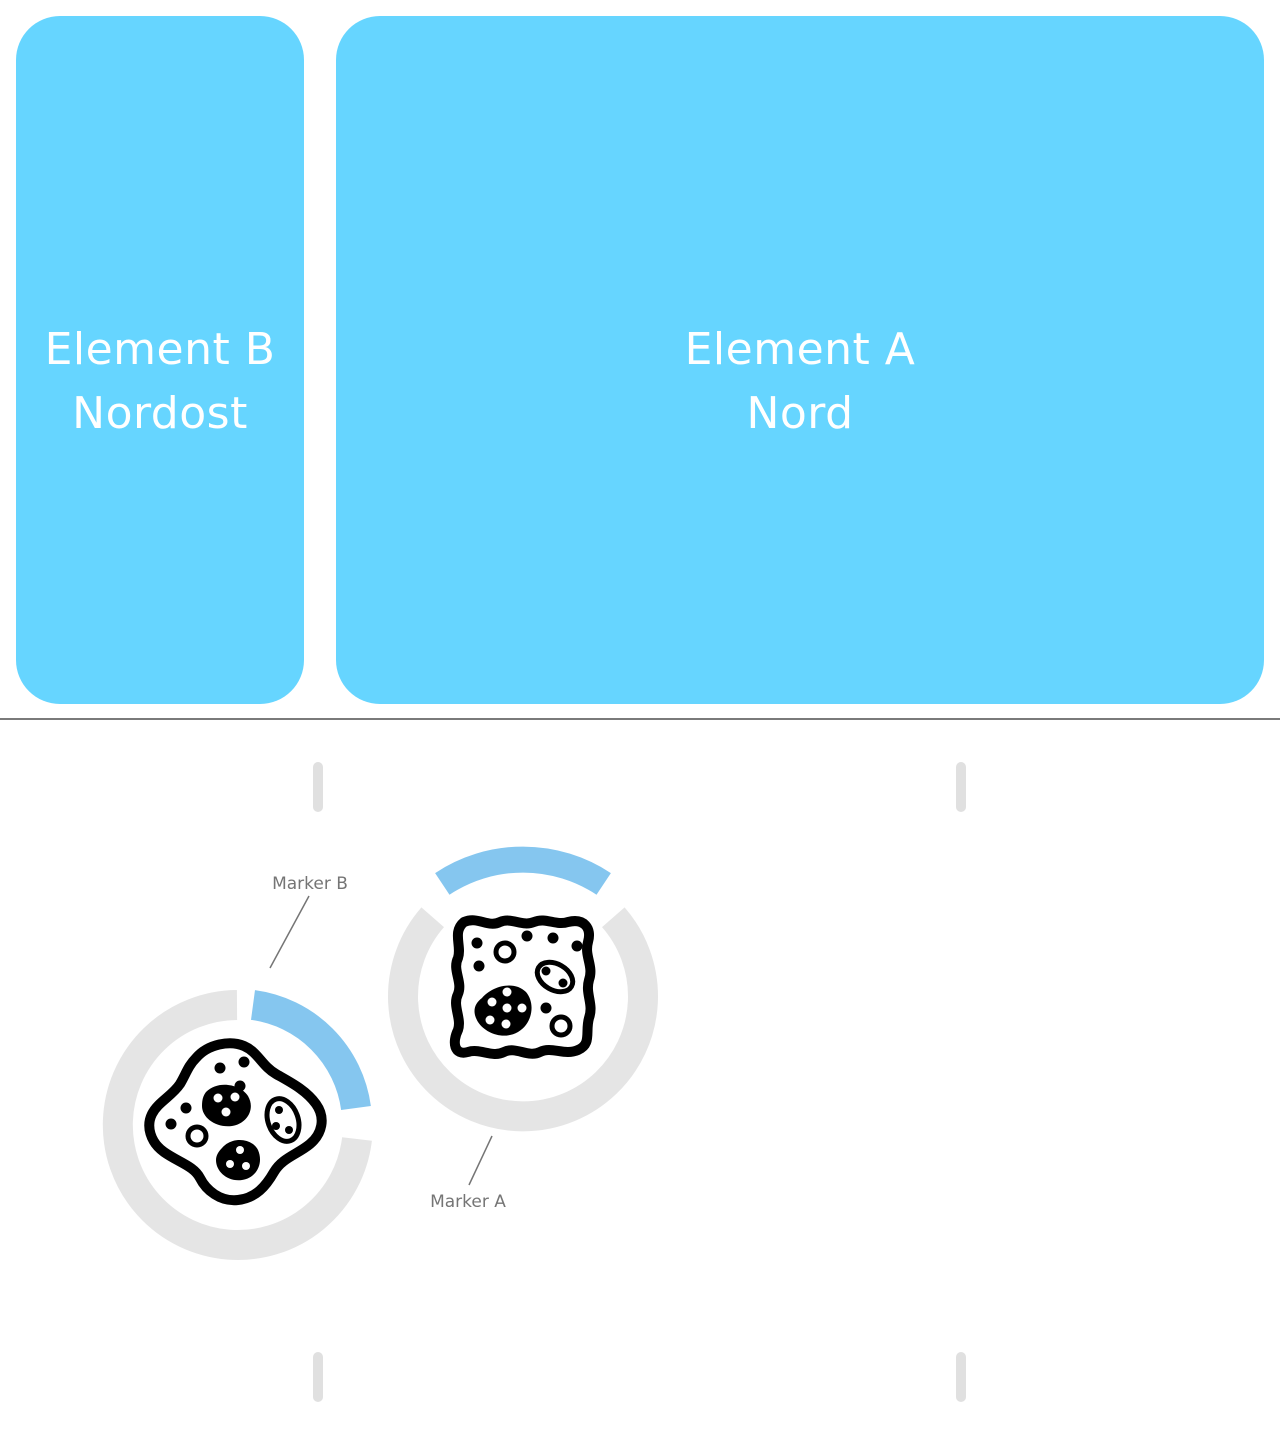 The height and width of the screenshot is (1440, 1280). I want to click on marker-b-leader-line, so click(289, 932).